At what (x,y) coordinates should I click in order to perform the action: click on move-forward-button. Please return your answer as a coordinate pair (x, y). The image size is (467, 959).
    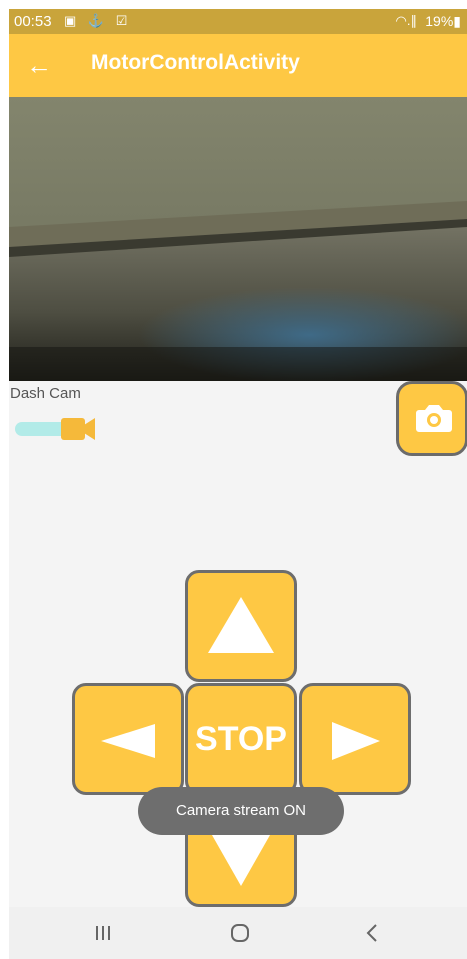
    Looking at the image, I should click on (241, 626).